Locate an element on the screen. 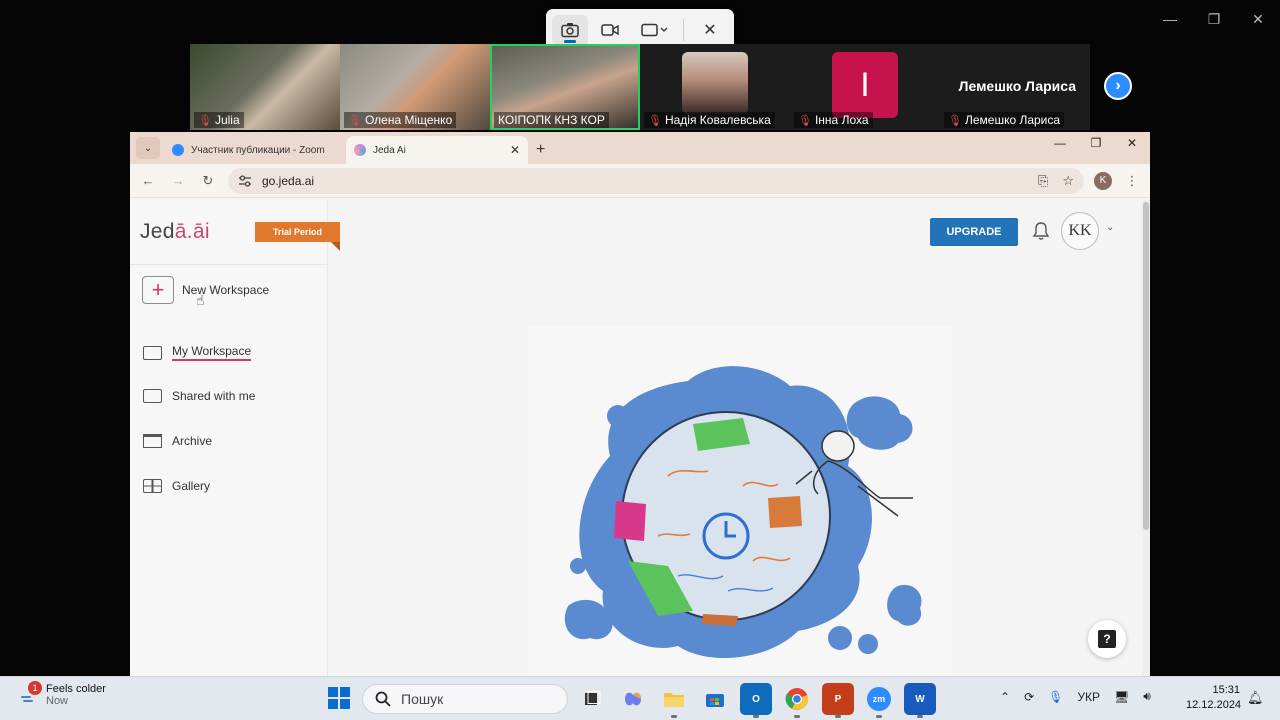 The width and height of the screenshot is (1280, 720). participant-tile: 🎙︎ Надія Ковалевська is located at coordinates (715, 87).